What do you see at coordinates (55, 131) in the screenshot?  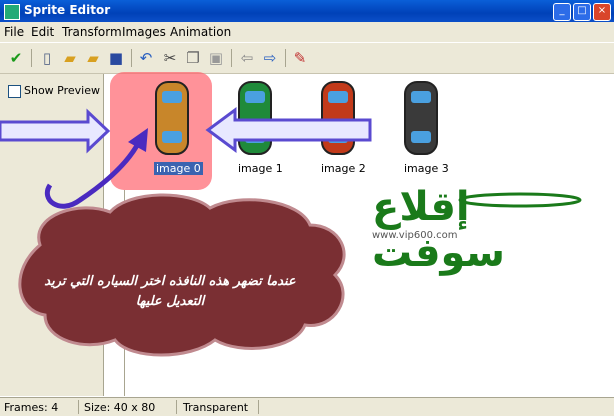 I see `left-arrow` at bounding box center [55, 131].